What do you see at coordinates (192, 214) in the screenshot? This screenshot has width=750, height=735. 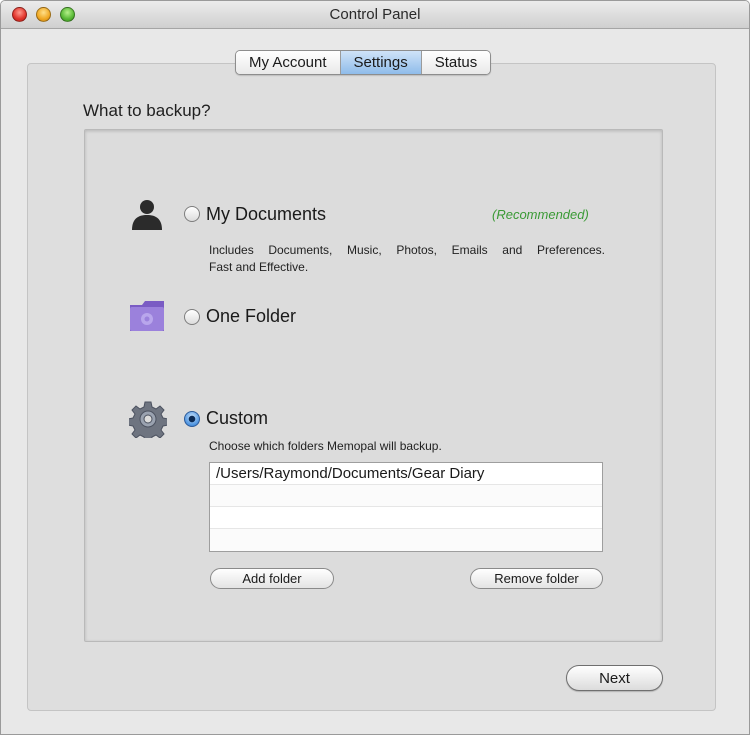 I see `my-documents-radio` at bounding box center [192, 214].